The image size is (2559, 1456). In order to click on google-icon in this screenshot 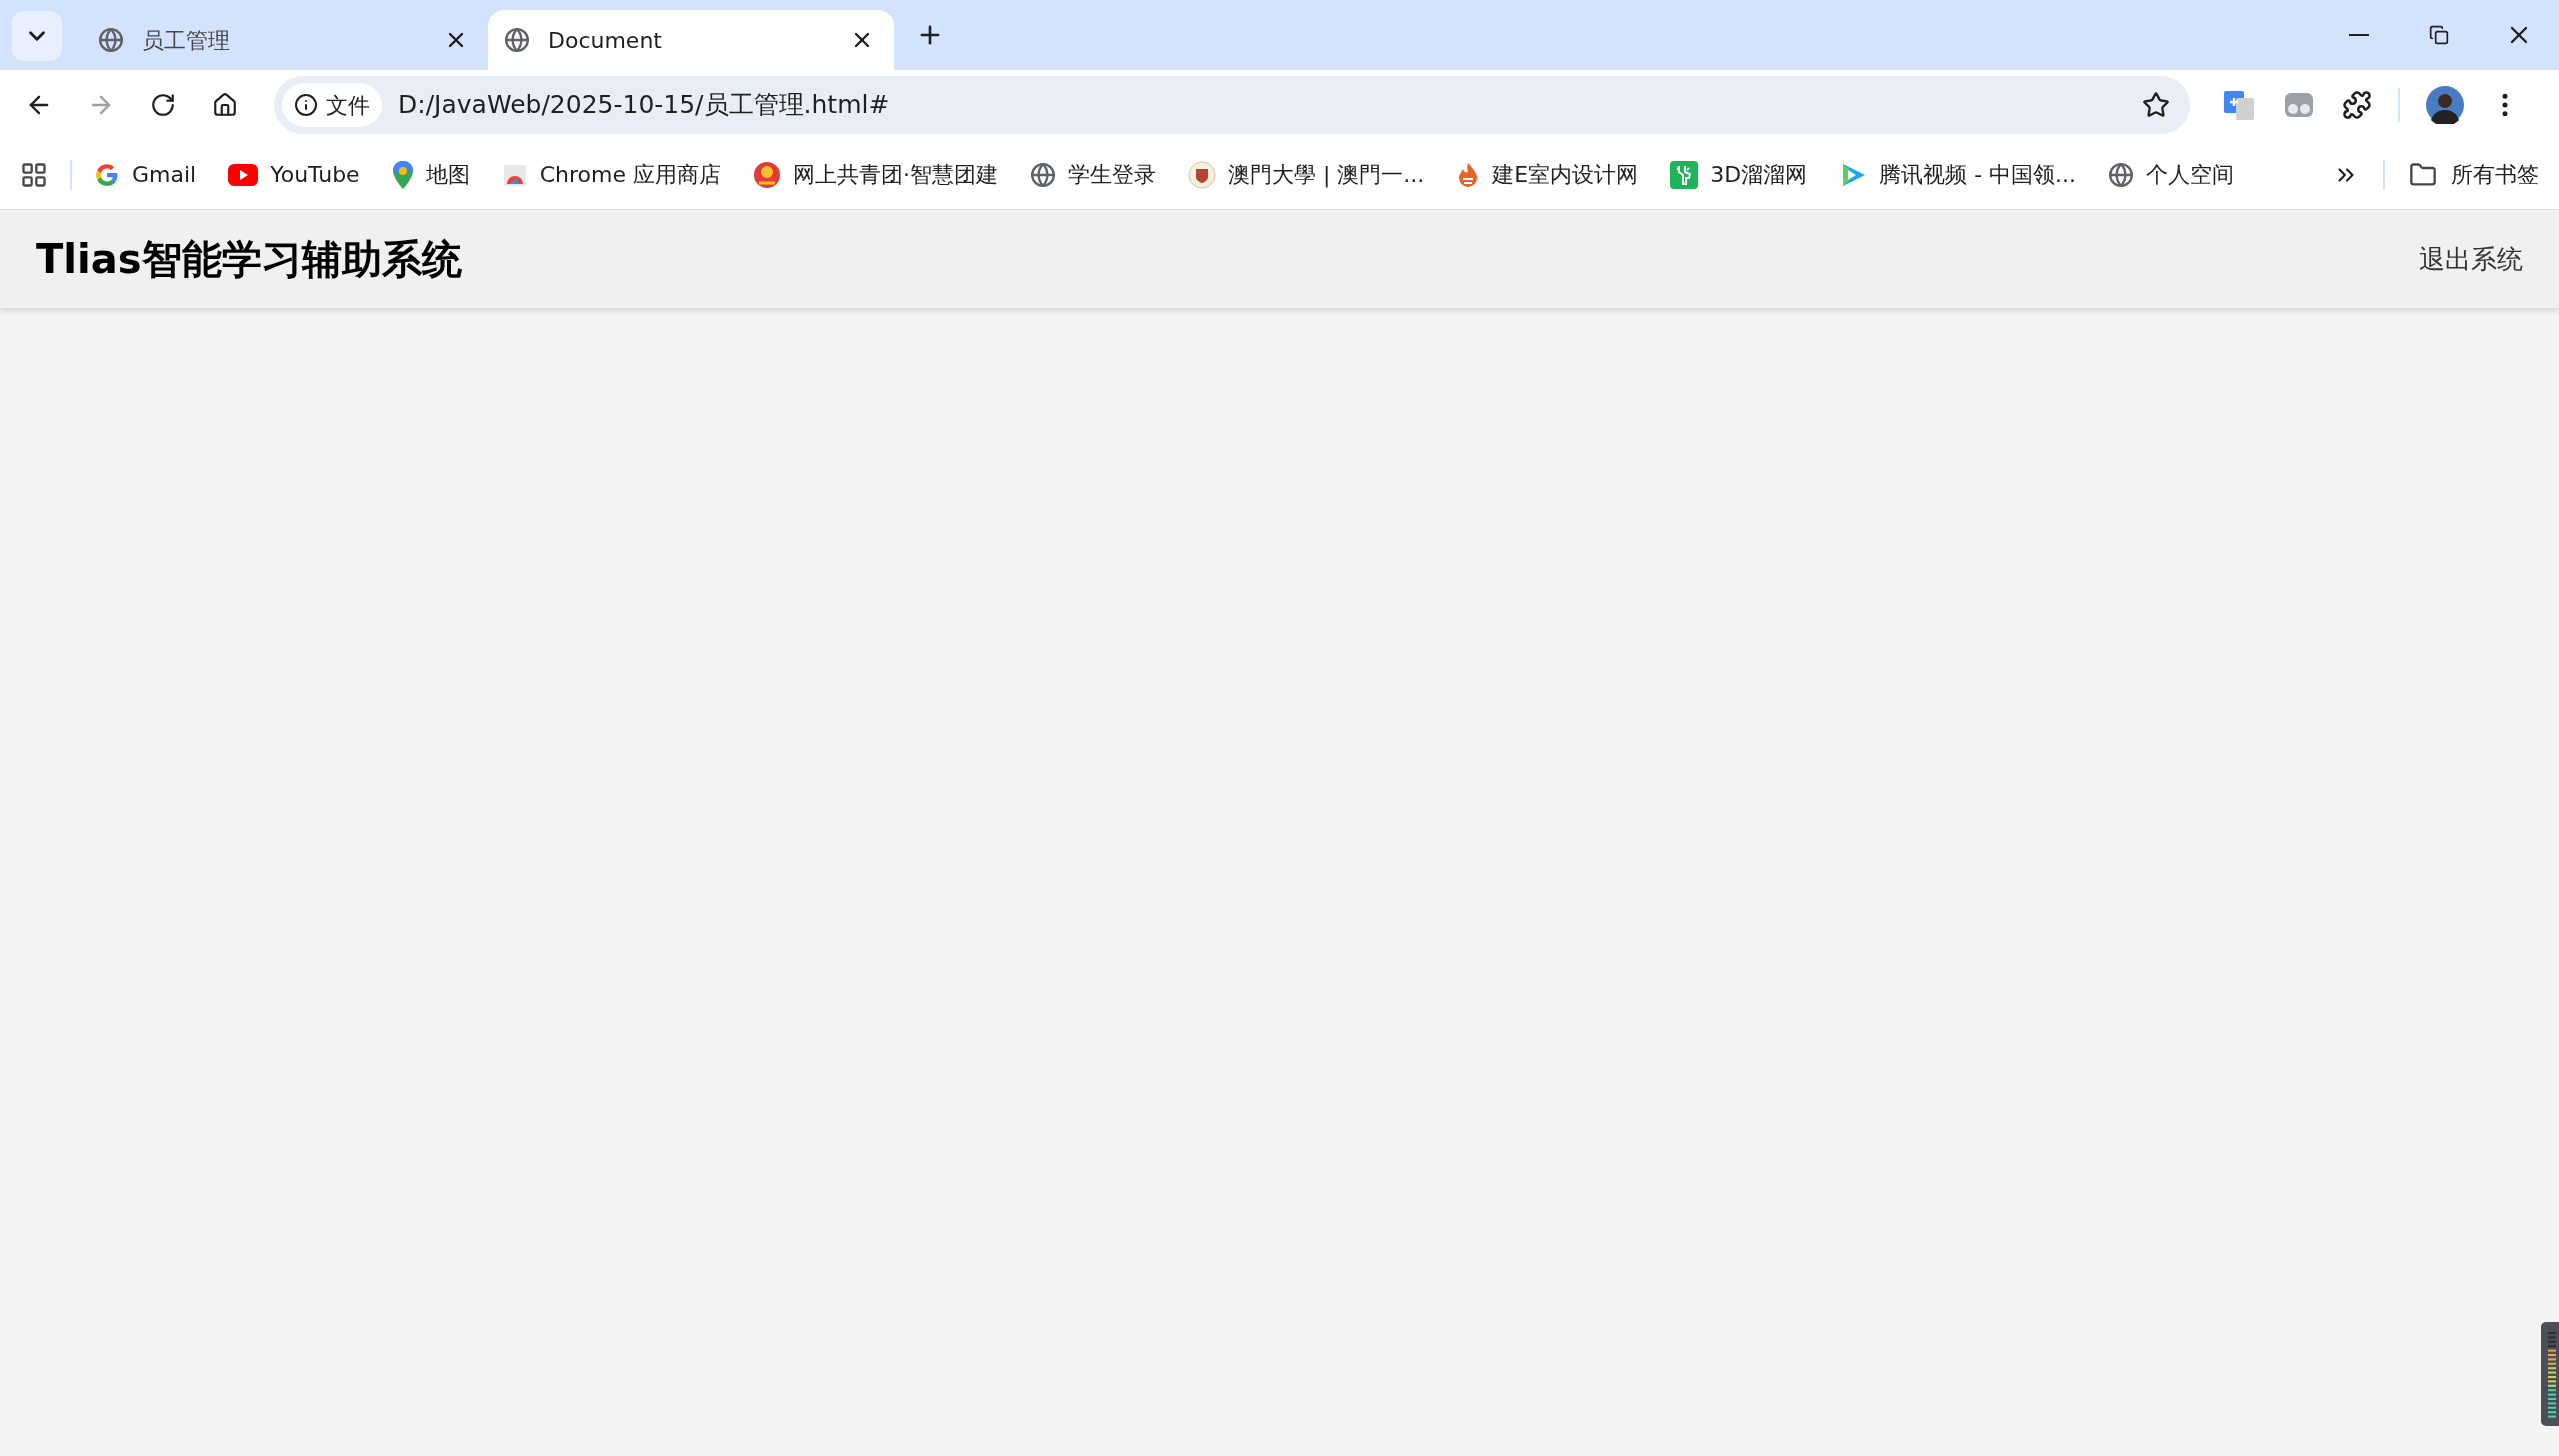, I will do `click(107, 174)`.